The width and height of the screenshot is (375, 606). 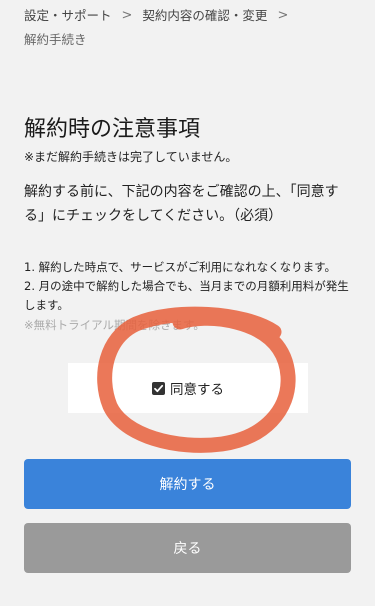 What do you see at coordinates (197, 390) in the screenshot?
I see `agree-label: 同意する` at bounding box center [197, 390].